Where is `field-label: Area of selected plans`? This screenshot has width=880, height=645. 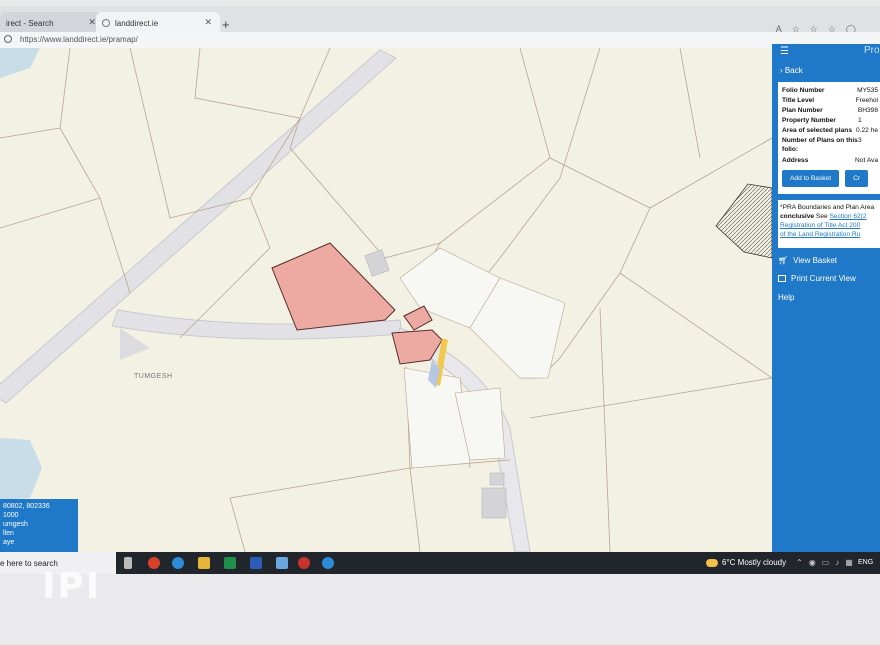 field-label: Area of selected plans is located at coordinates (817, 130).